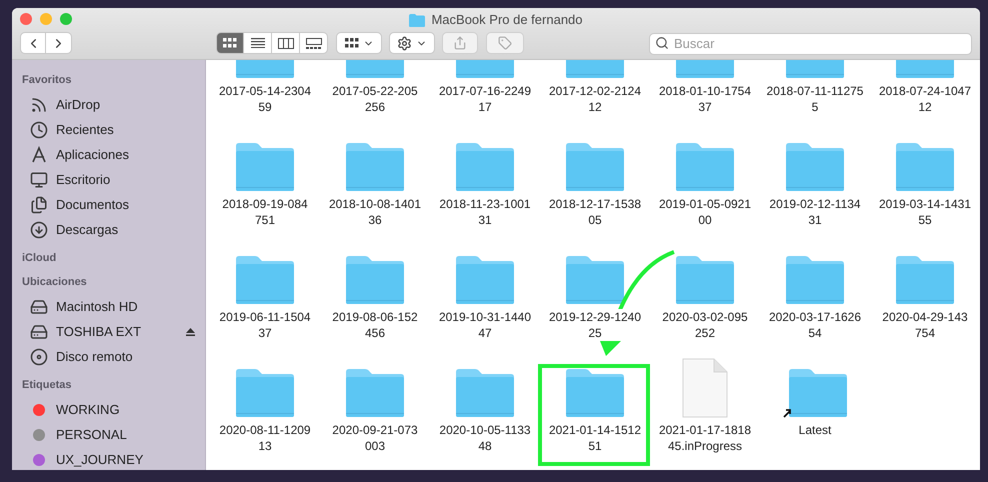  What do you see at coordinates (113, 229) in the screenshot?
I see `sidebar-item: Descargas` at bounding box center [113, 229].